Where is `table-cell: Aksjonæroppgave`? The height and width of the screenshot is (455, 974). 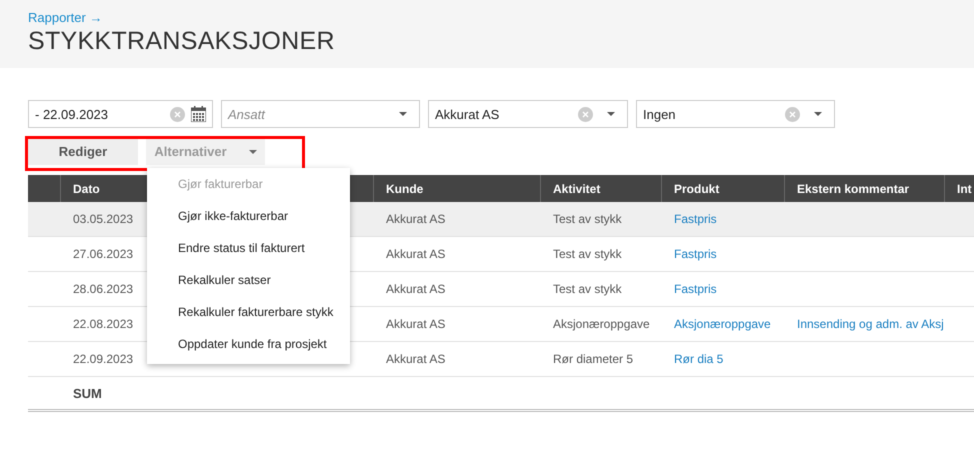
table-cell: Aksjonæroppgave is located at coordinates (601, 324).